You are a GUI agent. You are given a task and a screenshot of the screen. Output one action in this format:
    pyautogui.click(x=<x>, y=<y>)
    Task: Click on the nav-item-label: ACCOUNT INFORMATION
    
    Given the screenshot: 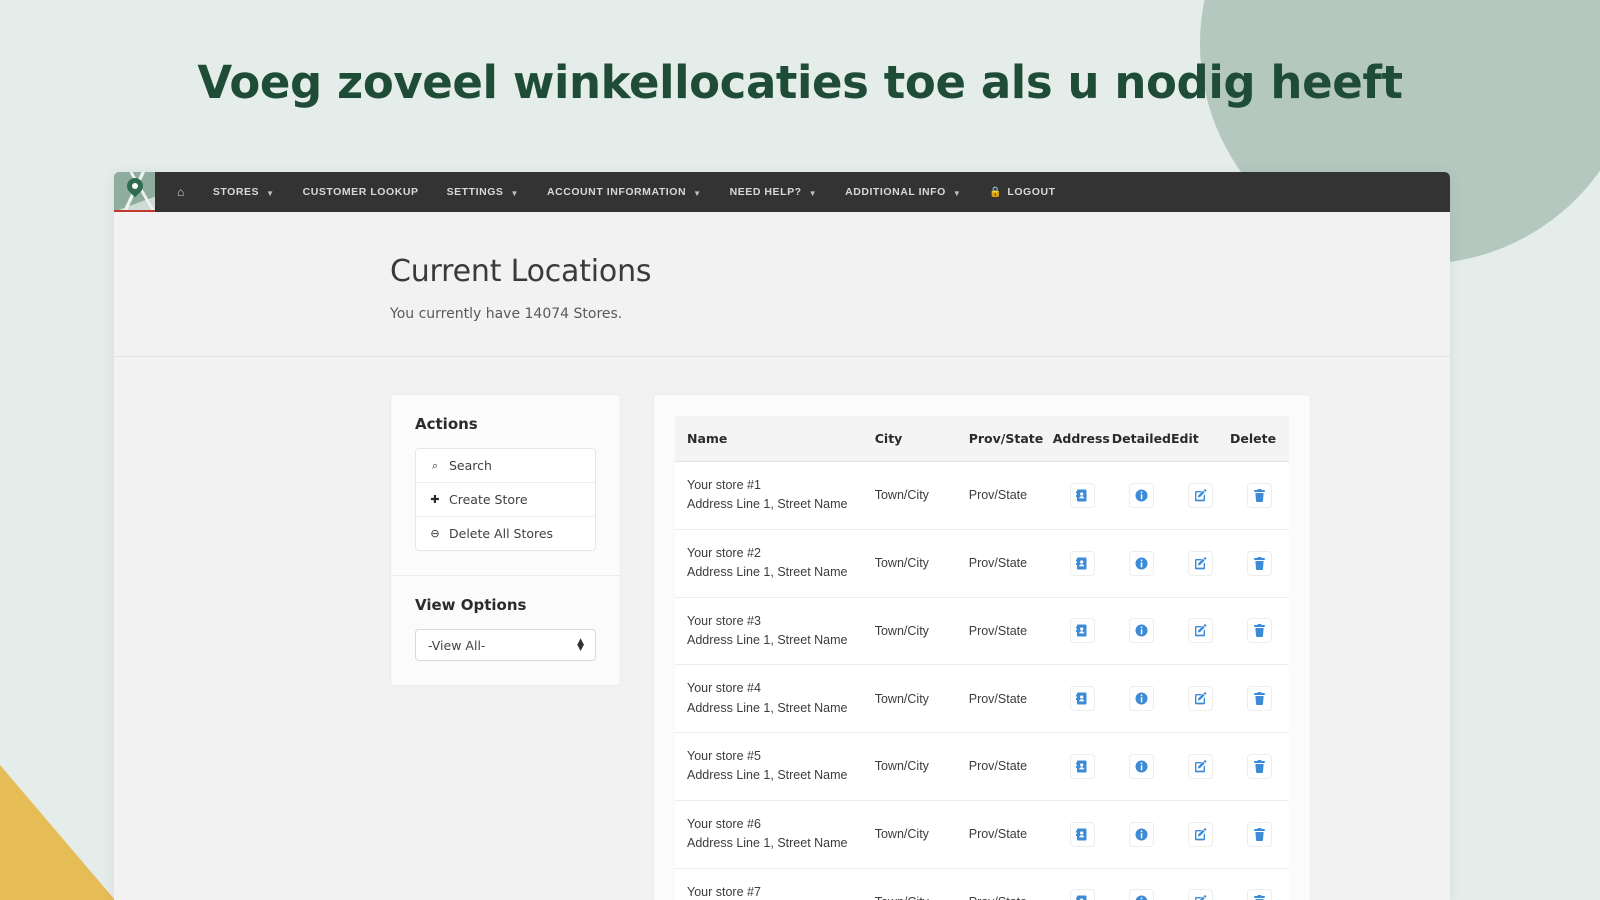 What is the action you would take?
    pyautogui.click(x=616, y=192)
    